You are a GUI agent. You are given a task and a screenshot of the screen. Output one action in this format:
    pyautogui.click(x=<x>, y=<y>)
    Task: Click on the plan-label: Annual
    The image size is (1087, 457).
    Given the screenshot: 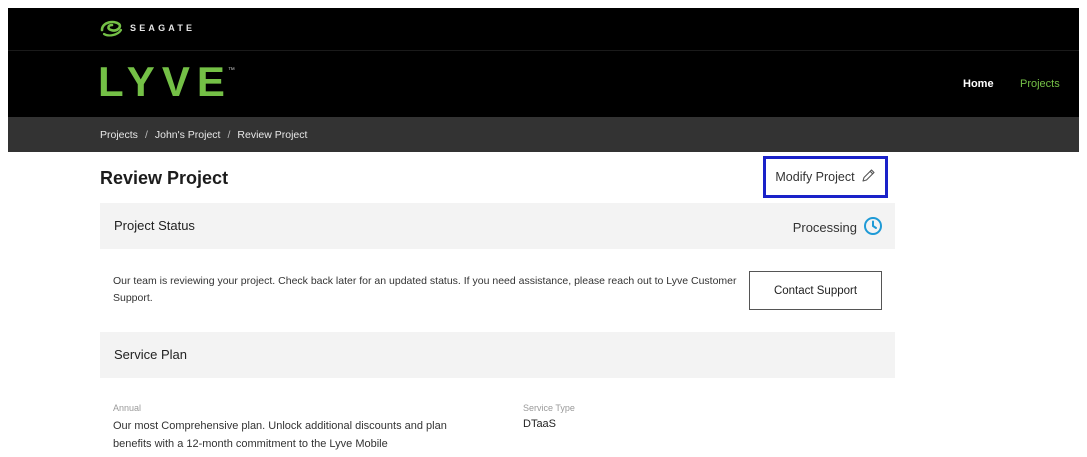 What is the action you would take?
    pyautogui.click(x=127, y=408)
    